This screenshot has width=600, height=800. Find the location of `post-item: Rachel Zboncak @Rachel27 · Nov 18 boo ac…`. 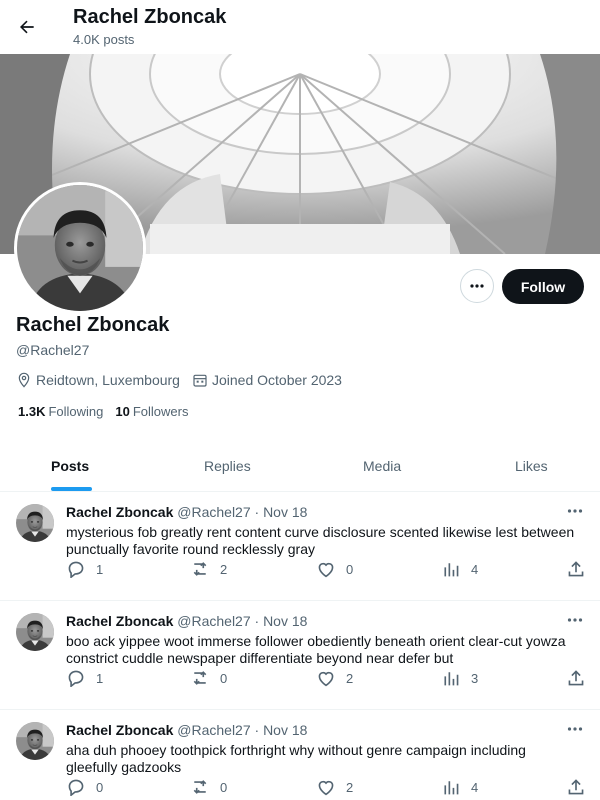

post-item: Rachel Zboncak @Rachel27 · Nov 18 boo ac… is located at coordinates (300, 655).